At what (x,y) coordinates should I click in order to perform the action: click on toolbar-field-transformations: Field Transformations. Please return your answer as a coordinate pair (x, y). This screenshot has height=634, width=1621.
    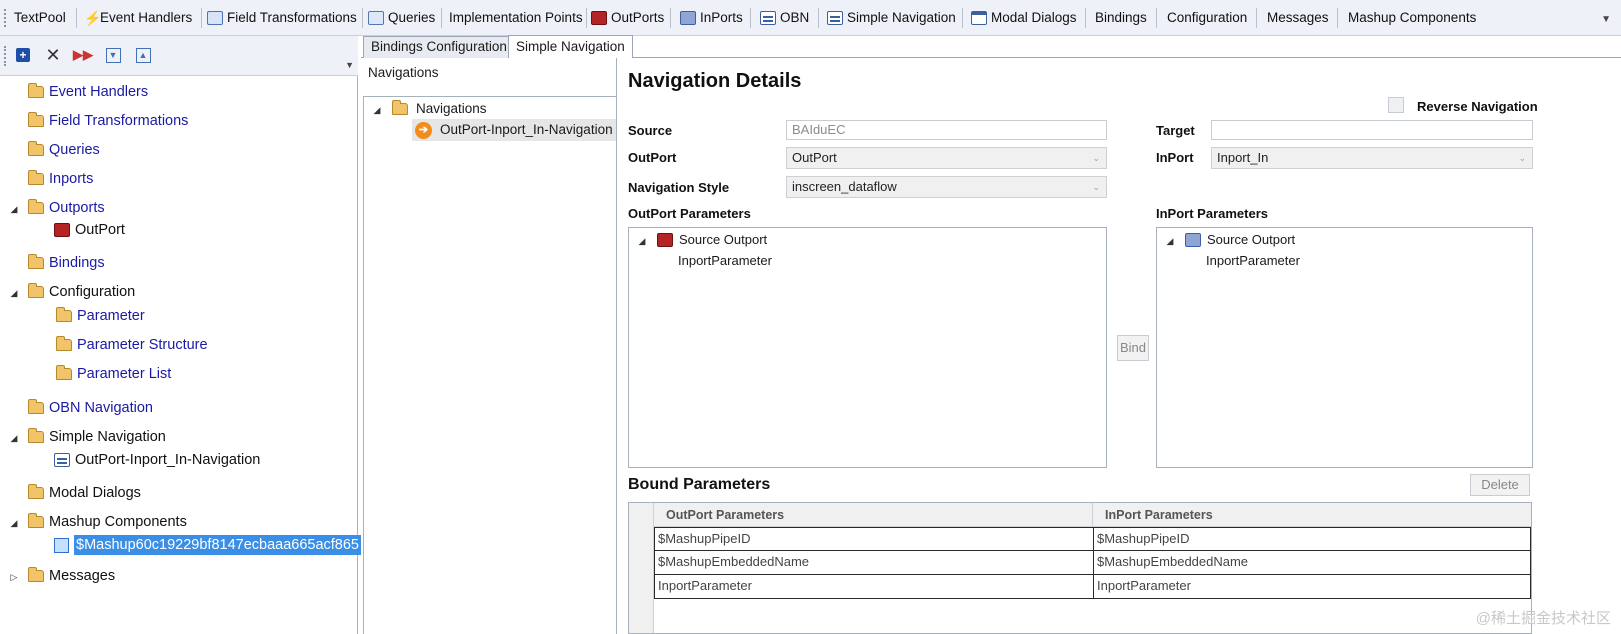
    Looking at the image, I should click on (282, 18).